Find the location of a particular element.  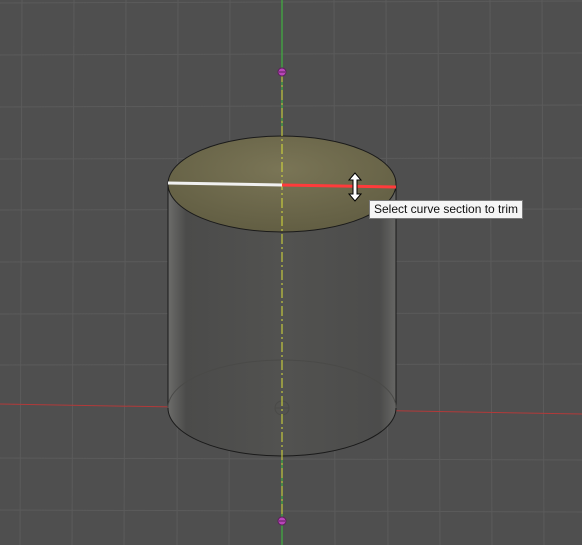

trim-tooltip: Select curve section to trim is located at coordinates (446, 209).